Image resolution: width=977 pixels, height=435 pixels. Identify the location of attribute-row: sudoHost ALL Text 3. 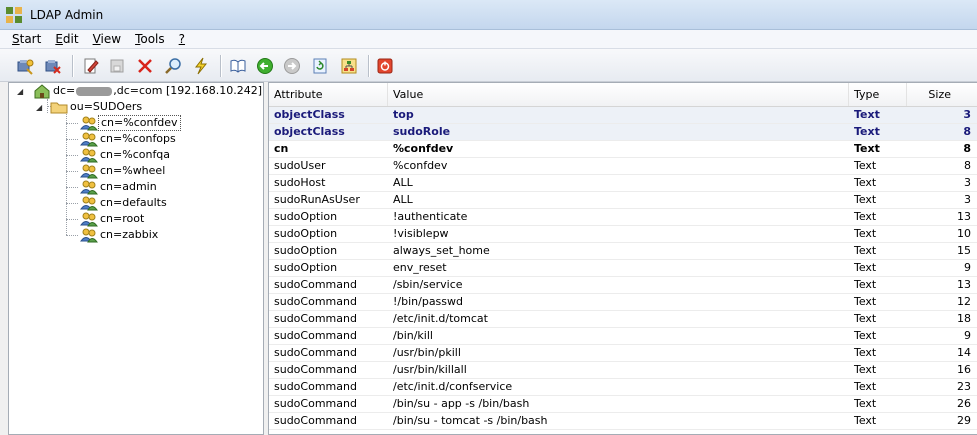
(623, 183).